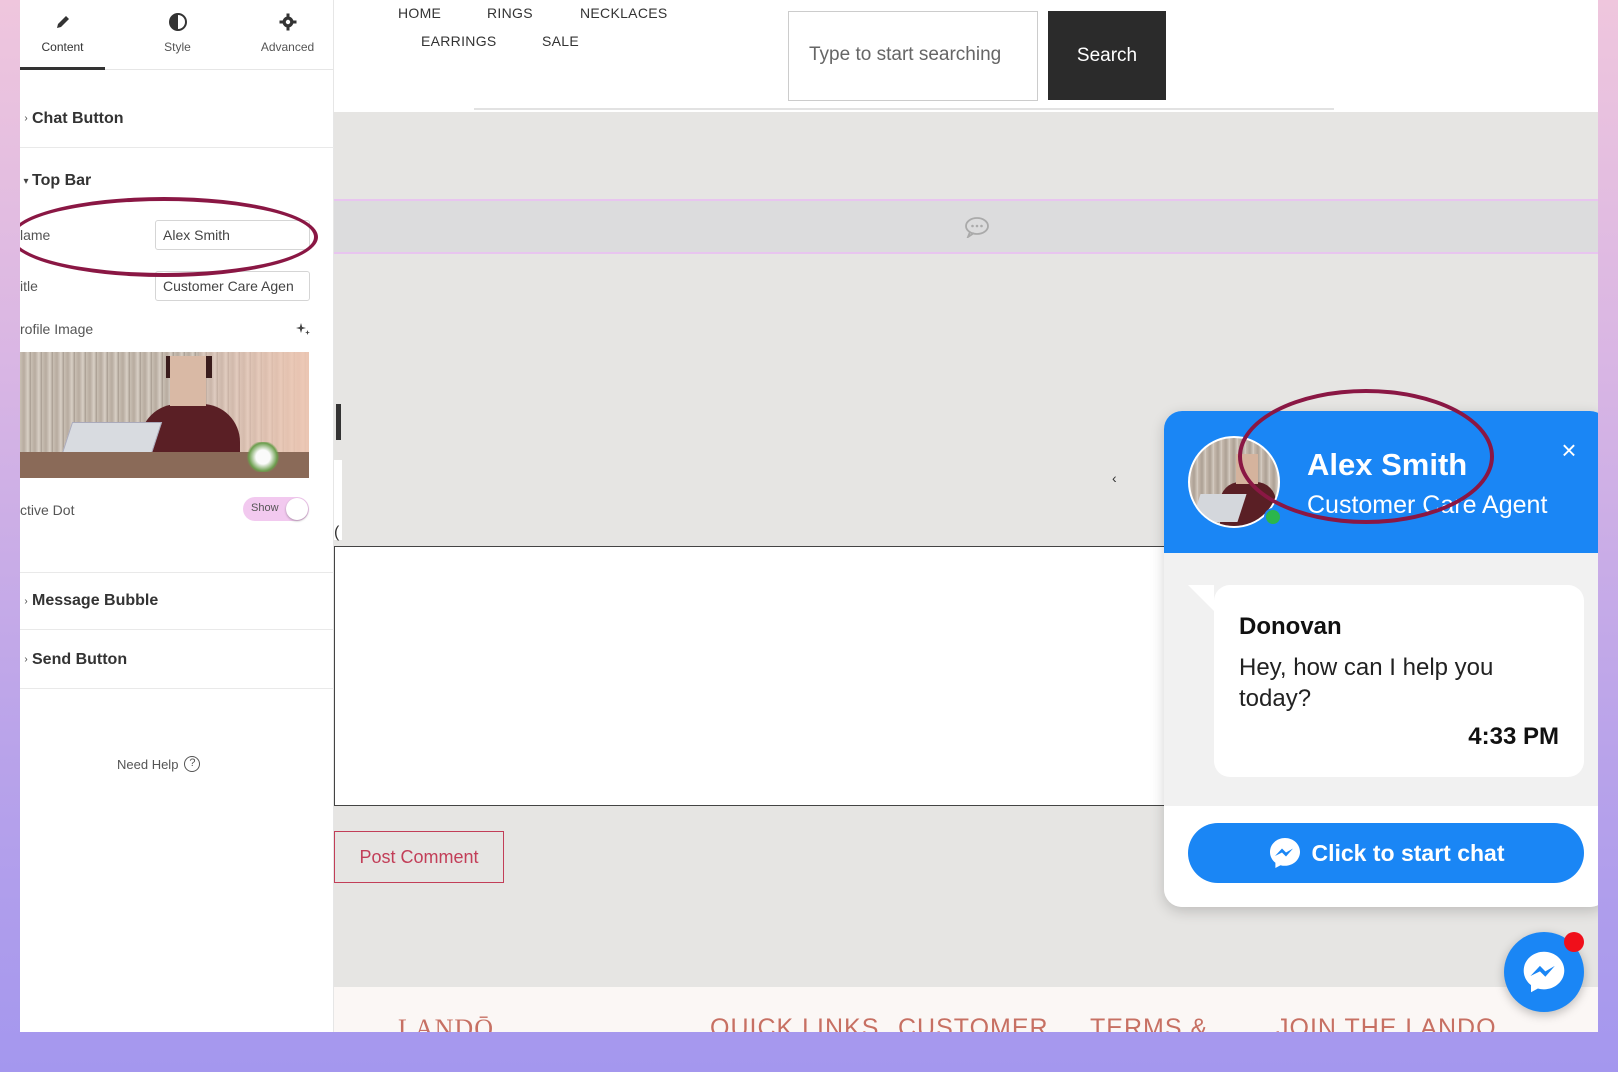 The width and height of the screenshot is (1618, 1072). I want to click on editor-tabs: Content Style Advanced, so click(177, 35).